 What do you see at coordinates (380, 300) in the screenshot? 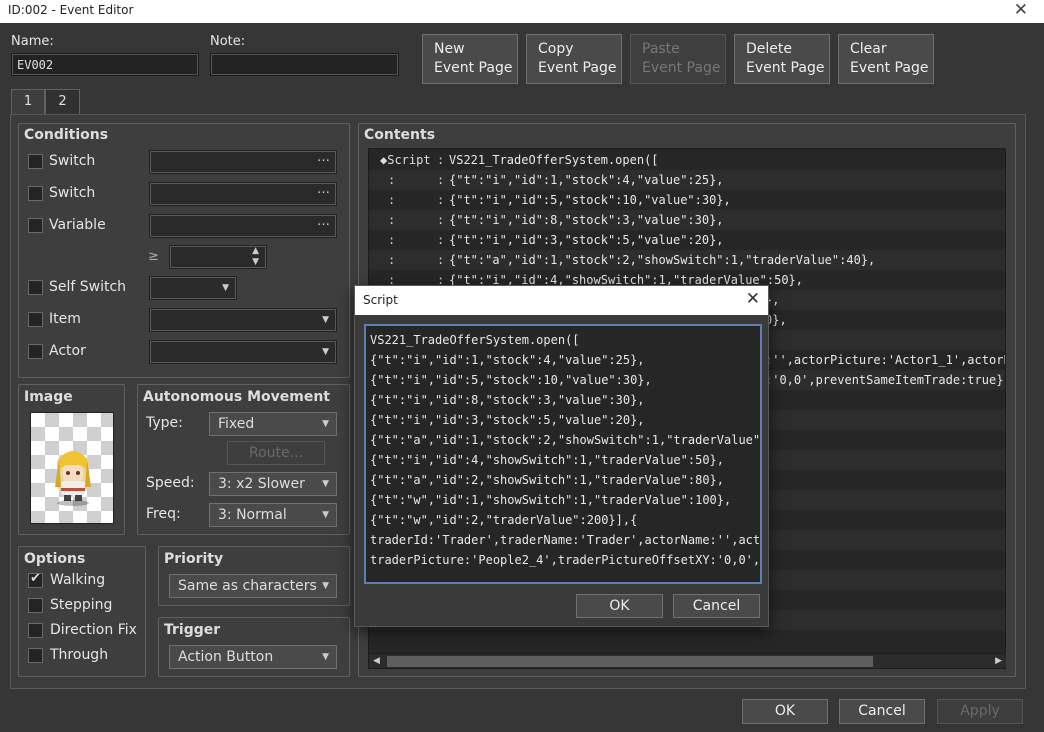
I see `script-dialog-title: Script` at bounding box center [380, 300].